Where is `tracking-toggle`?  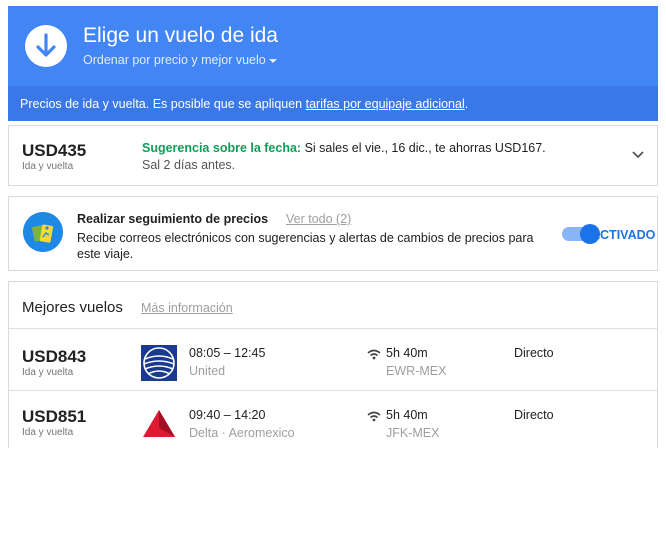 tracking-toggle is located at coordinates (581, 234).